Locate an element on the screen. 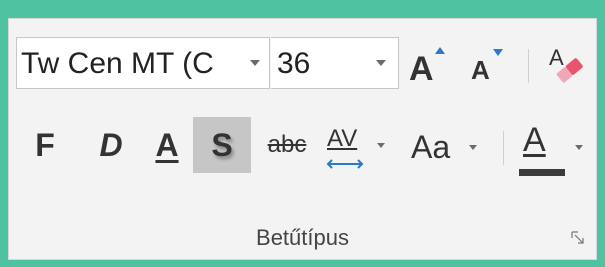  change-case-label: Aa is located at coordinates (431, 147).